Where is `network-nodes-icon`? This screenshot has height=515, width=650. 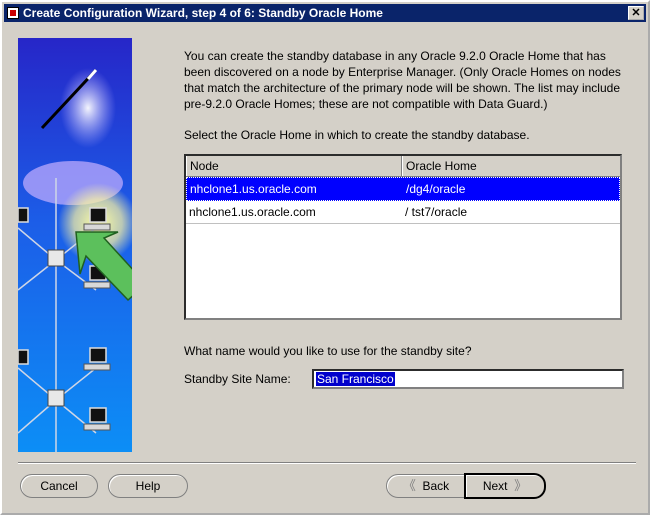
network-nodes-icon is located at coordinates (75, 260).